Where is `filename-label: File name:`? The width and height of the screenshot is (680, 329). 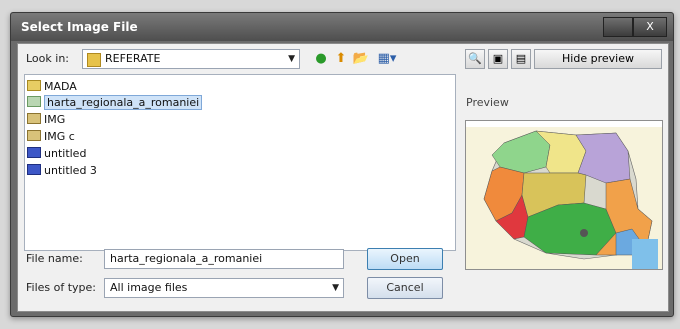 filename-label: File name: is located at coordinates (54, 258).